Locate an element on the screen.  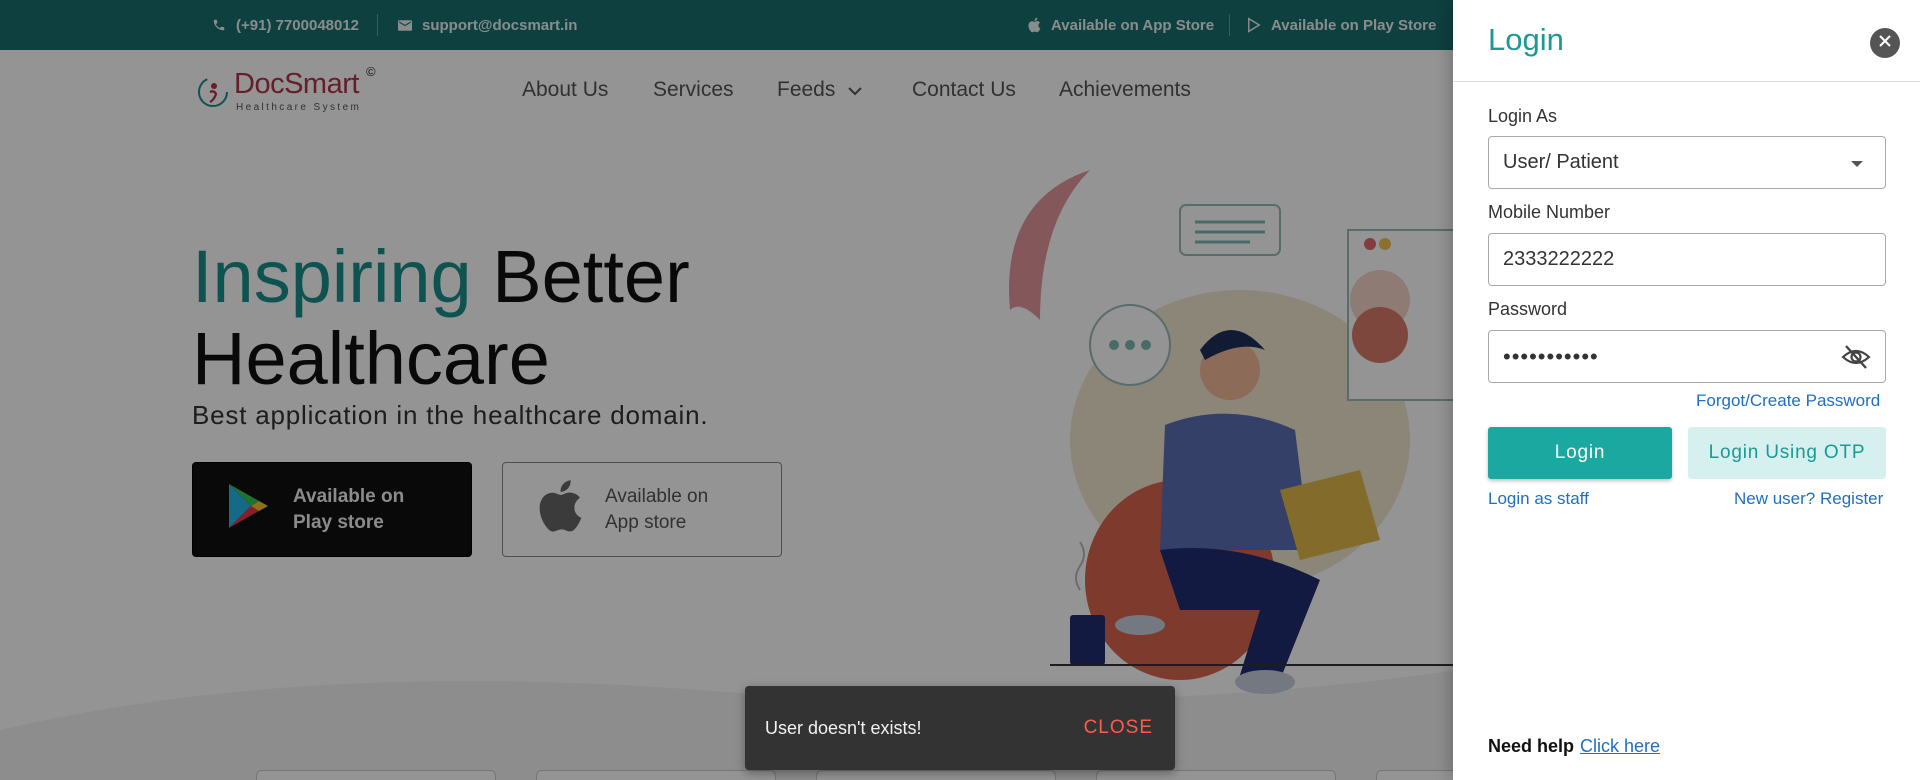
login-button: Login is located at coordinates (1580, 453).